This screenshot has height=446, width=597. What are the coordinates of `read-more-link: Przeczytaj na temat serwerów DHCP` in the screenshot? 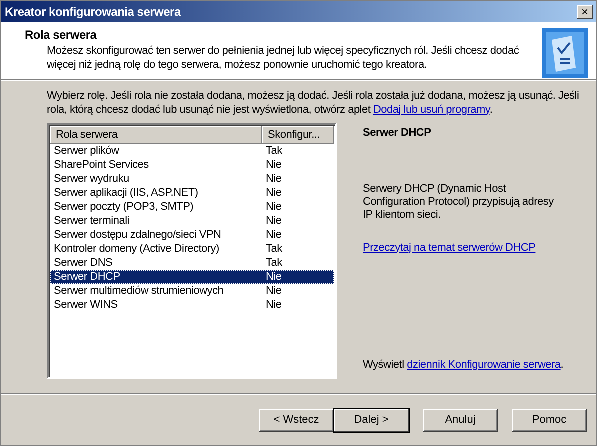 It's located at (449, 248).